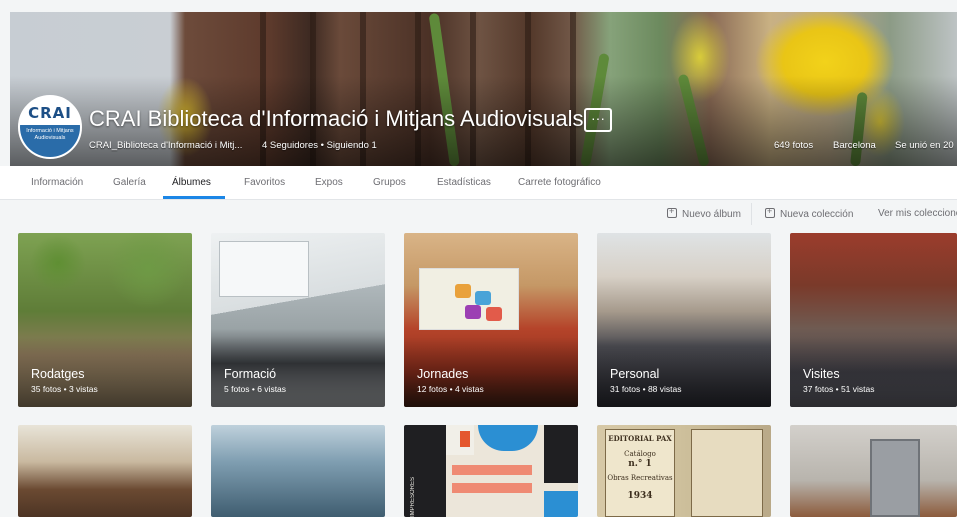  I want to click on tab-favoritos: Favoritos, so click(264, 182).